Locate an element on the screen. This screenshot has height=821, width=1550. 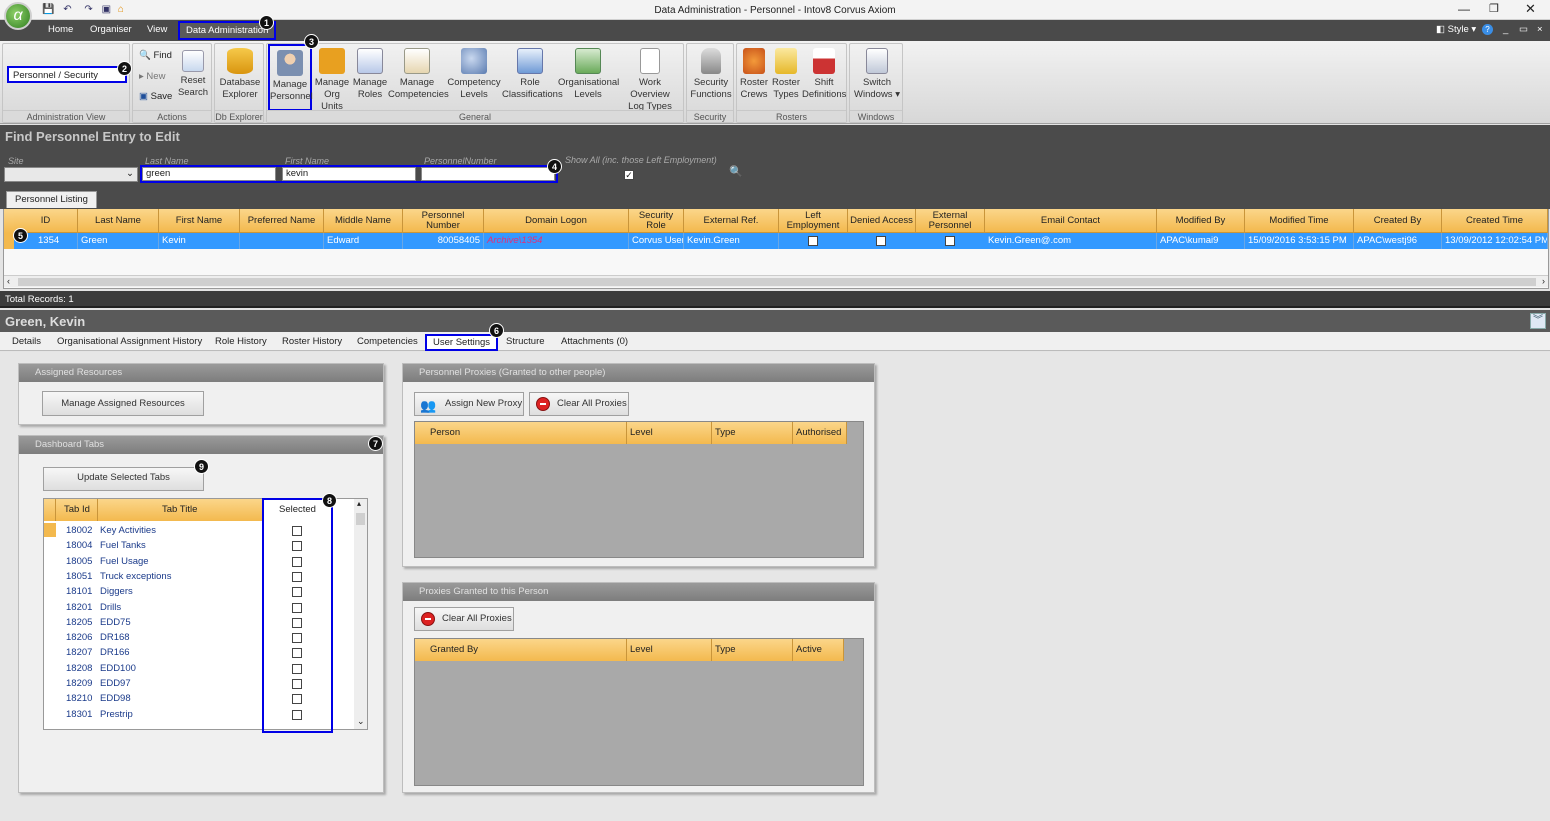
cell-created-by: APAC\westj96 is located at coordinates (1398, 241).